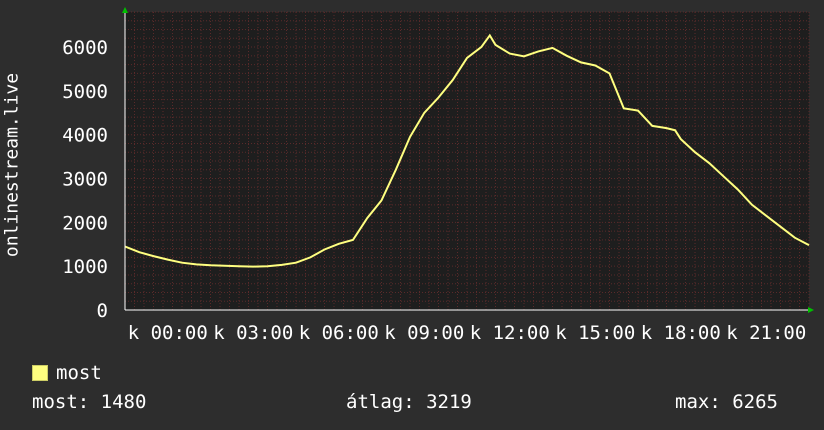 The image size is (824, 430). I want to click on y-tick-label: 5000, so click(85, 92).